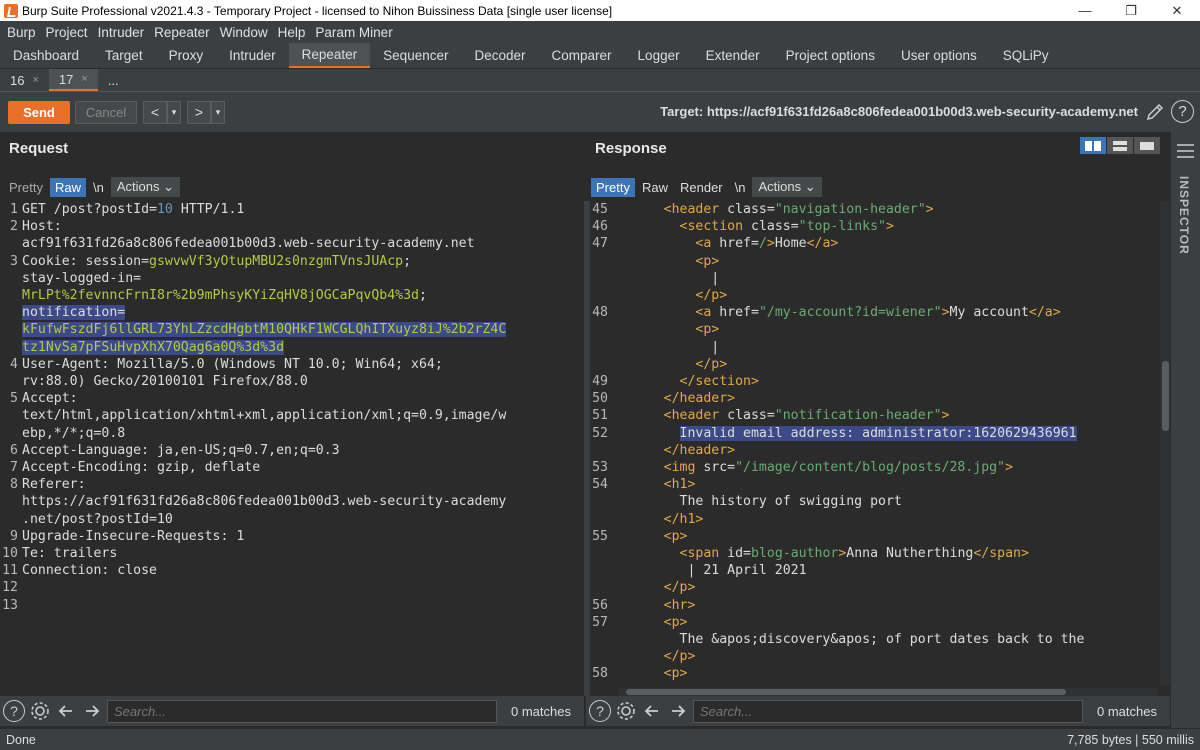 This screenshot has width=1200, height=750. What do you see at coordinates (787, 187) in the screenshot?
I see `response-actions-menu: Actions ⌄` at bounding box center [787, 187].